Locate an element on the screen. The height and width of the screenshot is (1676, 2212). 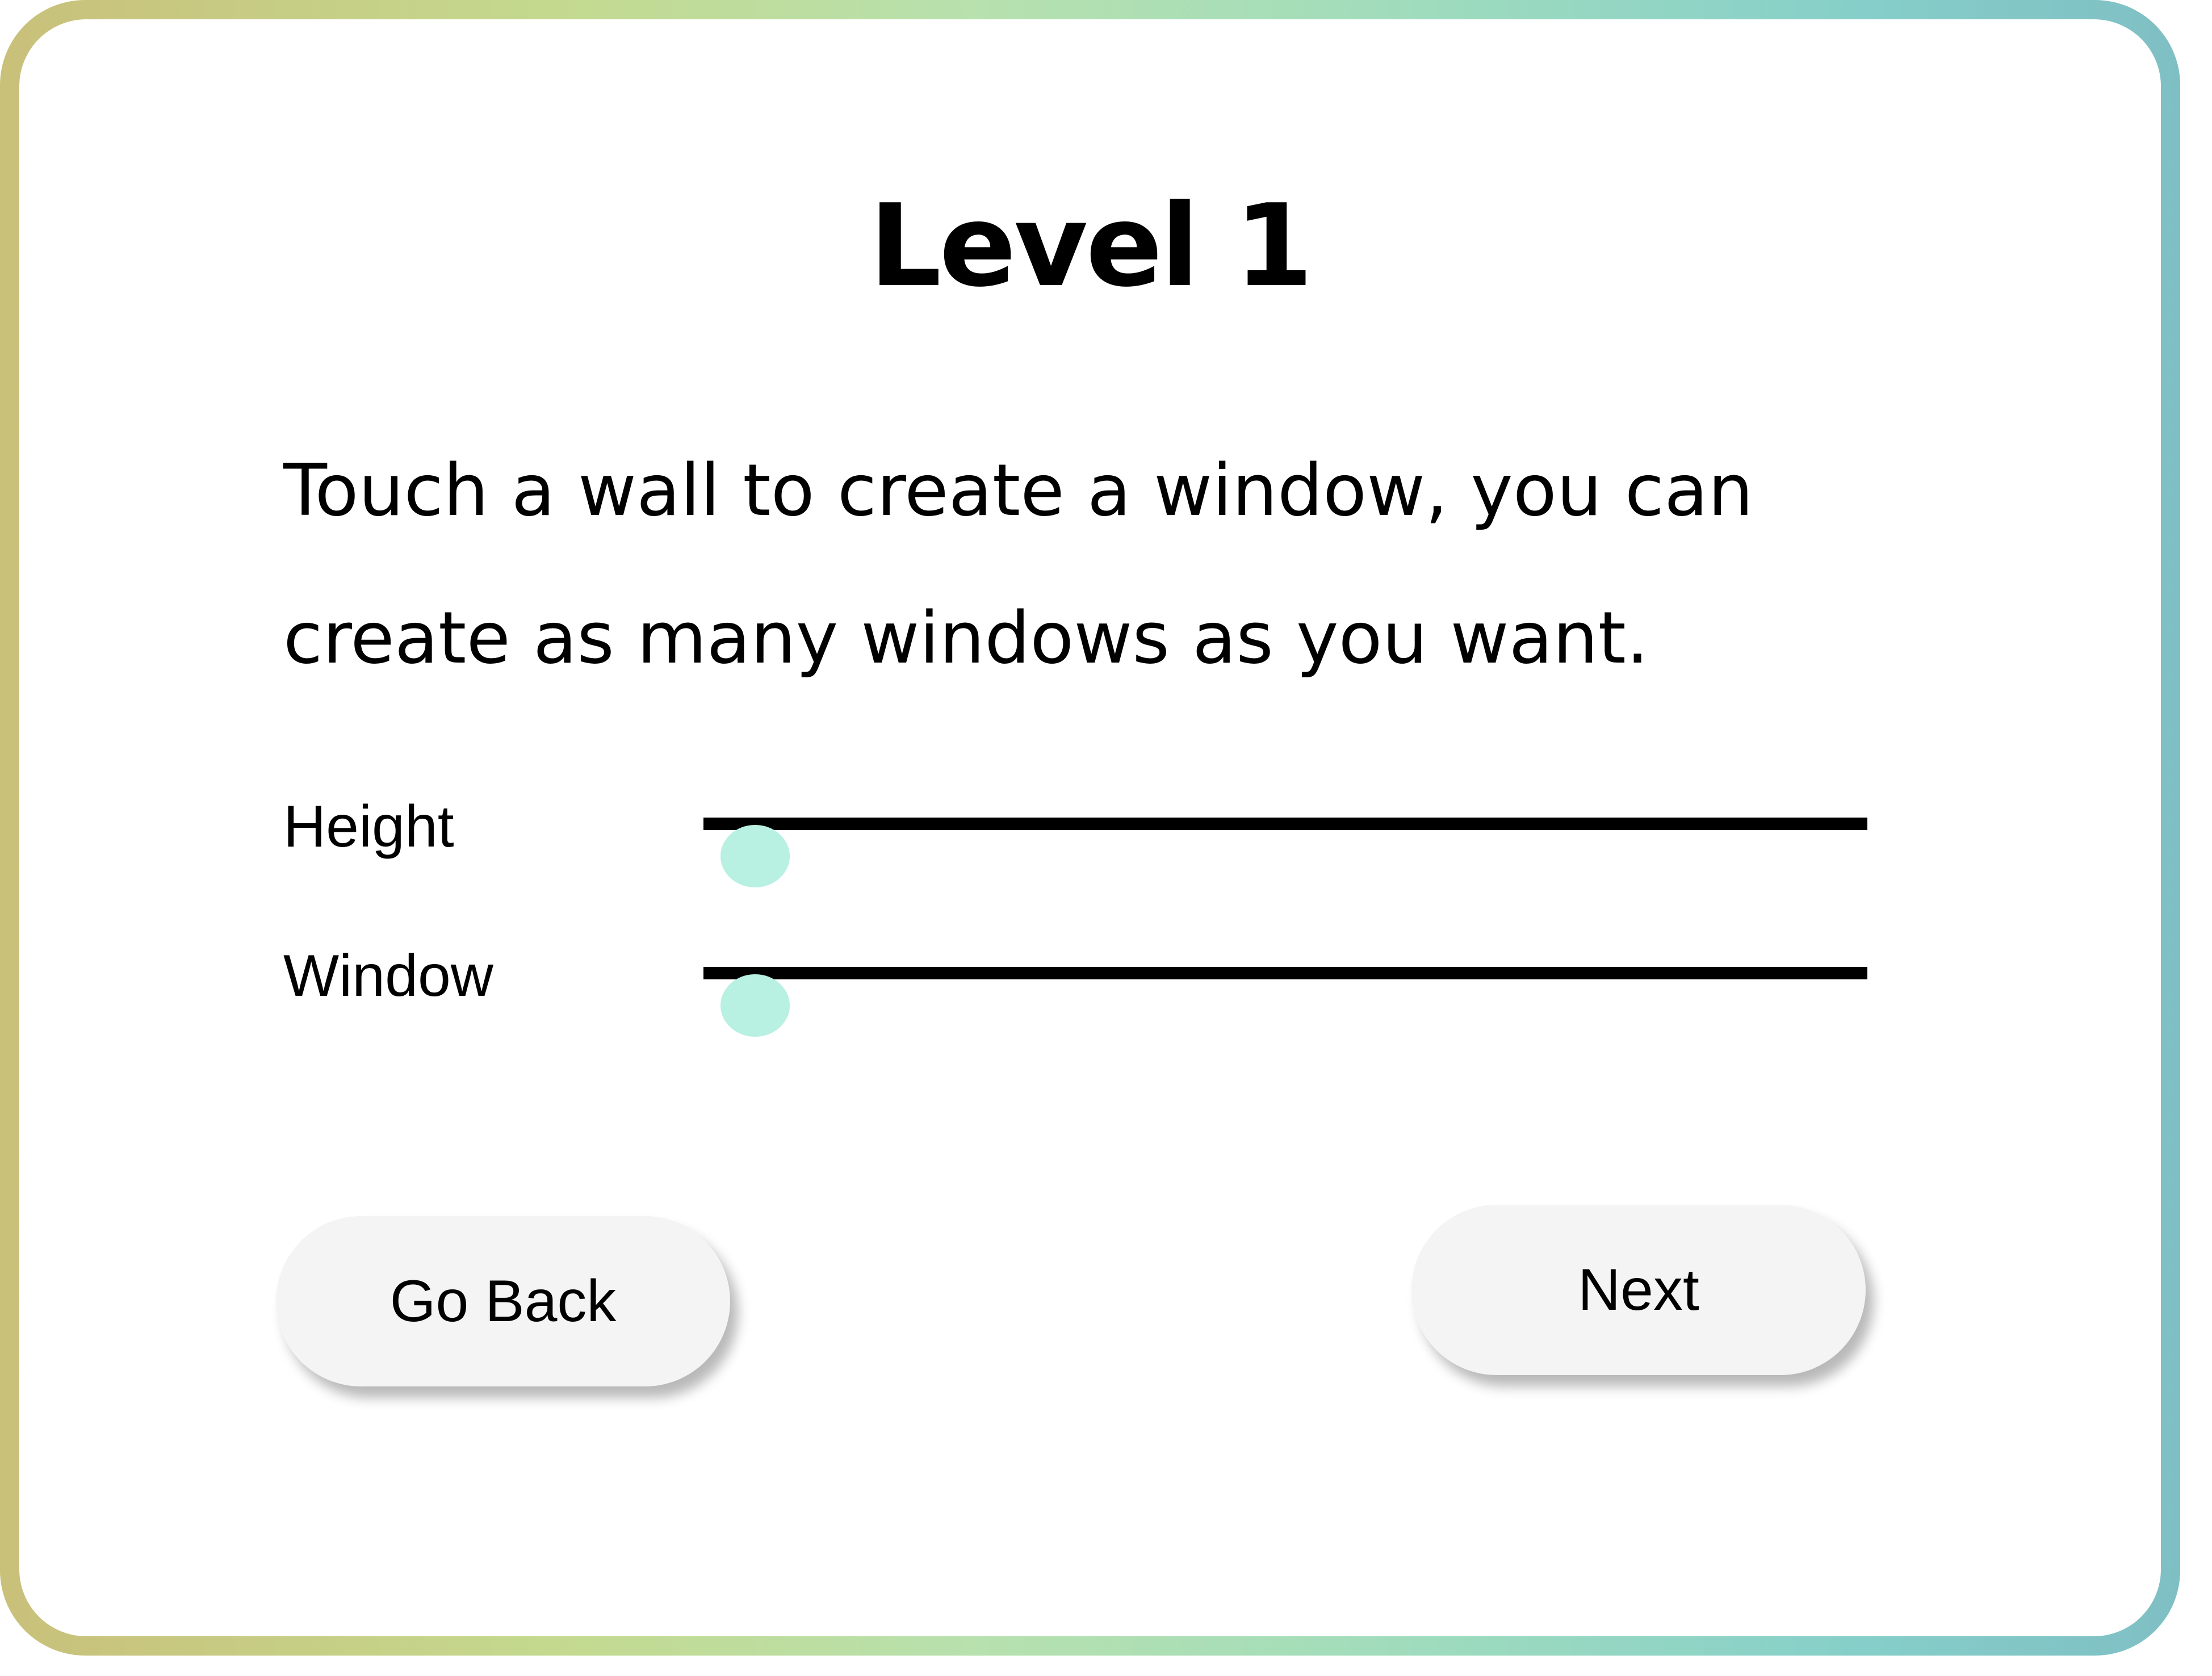
height-slider-label: Height is located at coordinates (368, 827).